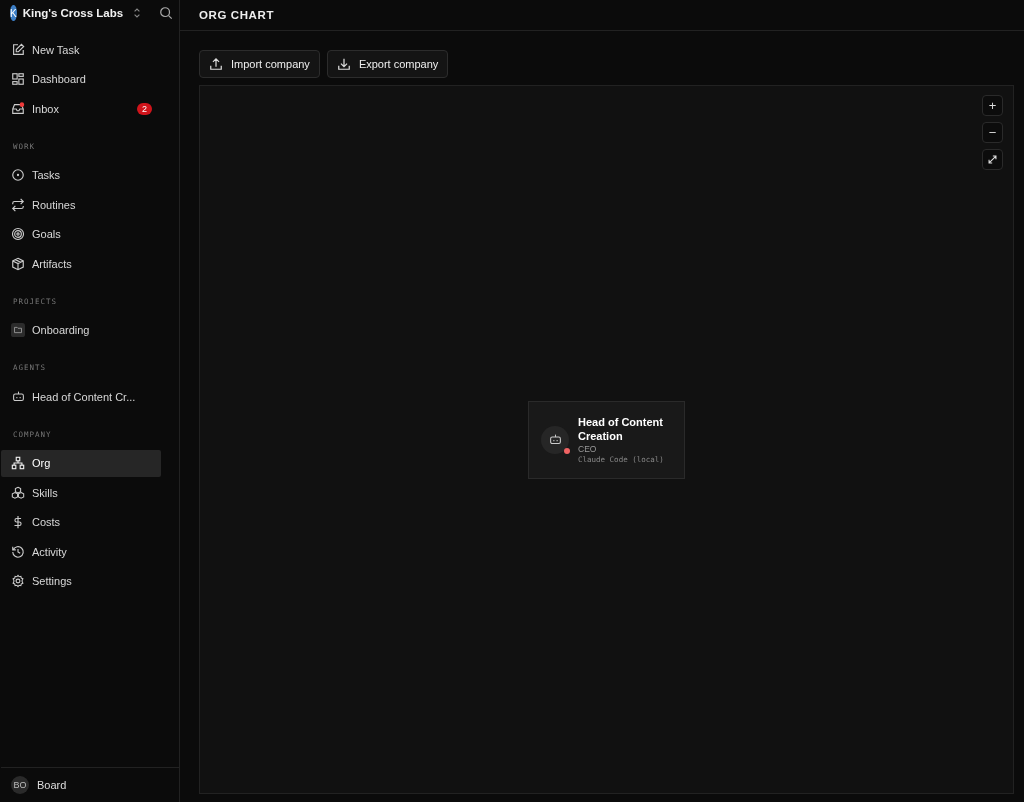 This screenshot has height=802, width=1024. Describe the element at coordinates (992, 132) in the screenshot. I see `zoom-button: −` at that location.